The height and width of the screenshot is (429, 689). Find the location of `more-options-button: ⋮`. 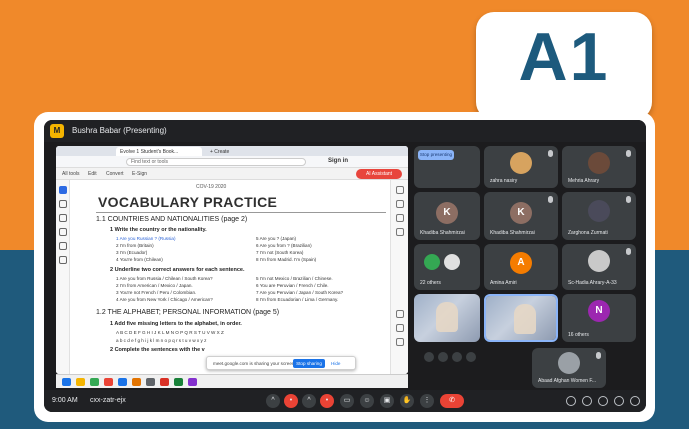

more-options-button: ⋮ is located at coordinates (427, 401).